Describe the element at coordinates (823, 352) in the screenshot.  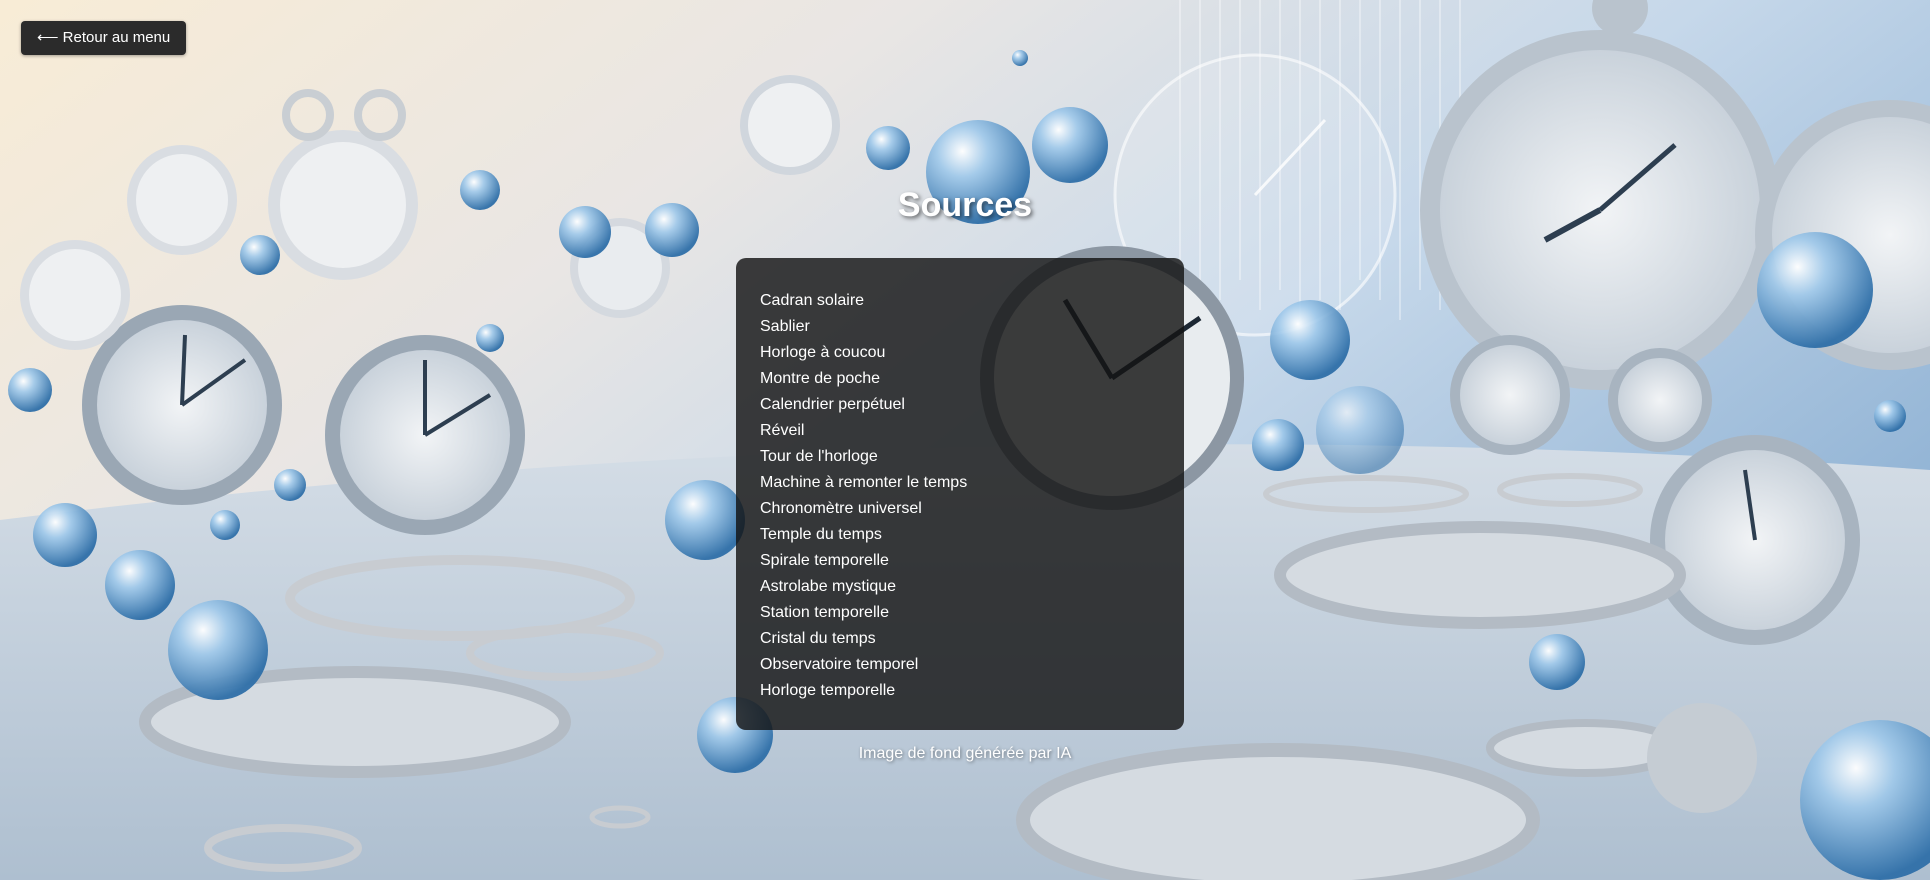
I see `list-item: Horloge à coucou` at that location.